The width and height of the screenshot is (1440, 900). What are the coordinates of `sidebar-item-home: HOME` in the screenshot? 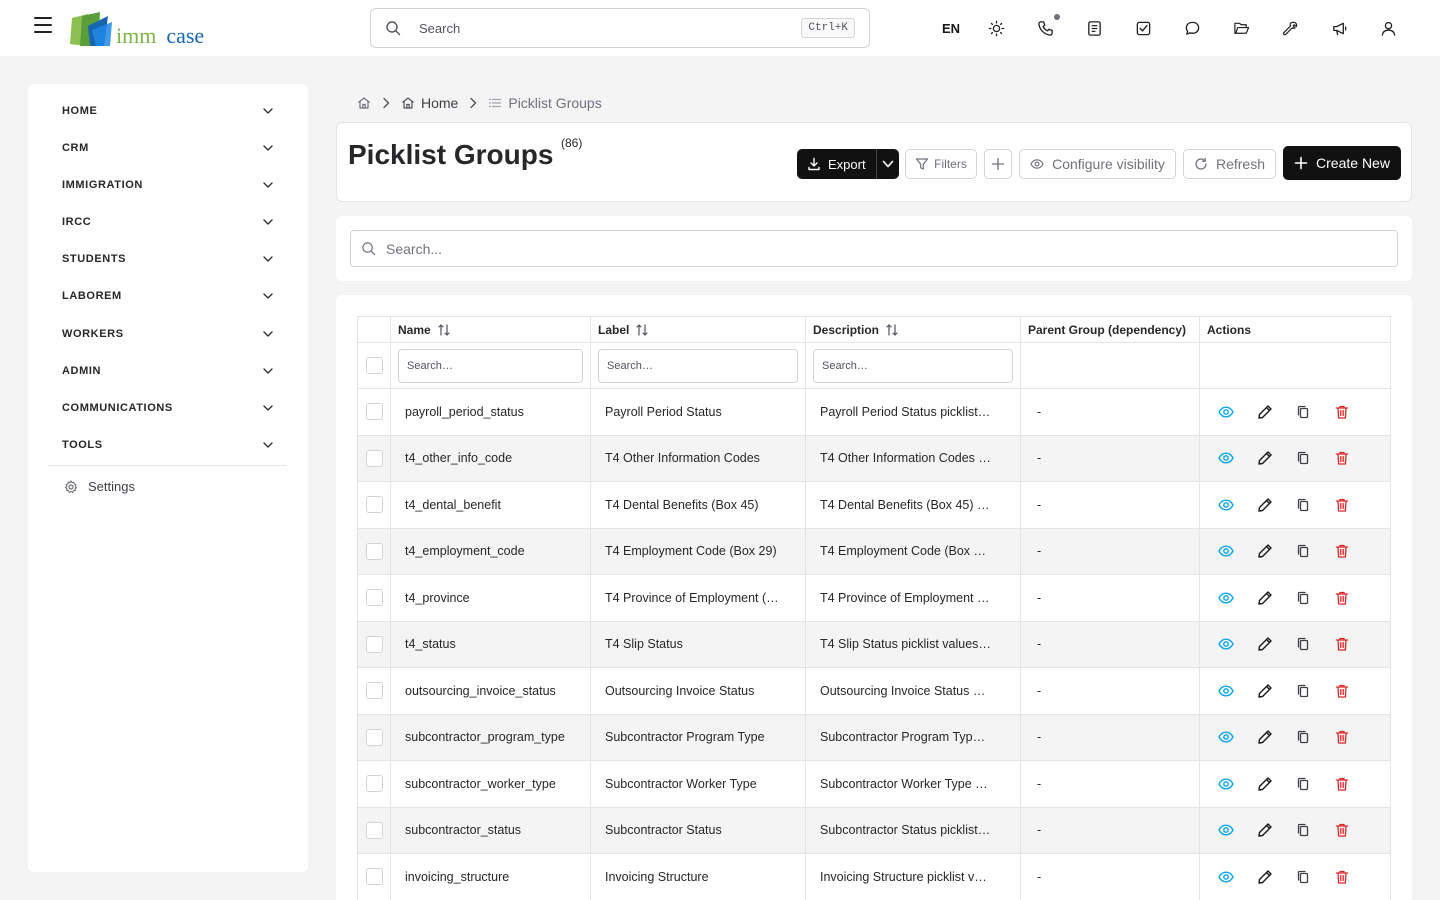 It's located at (168, 111).